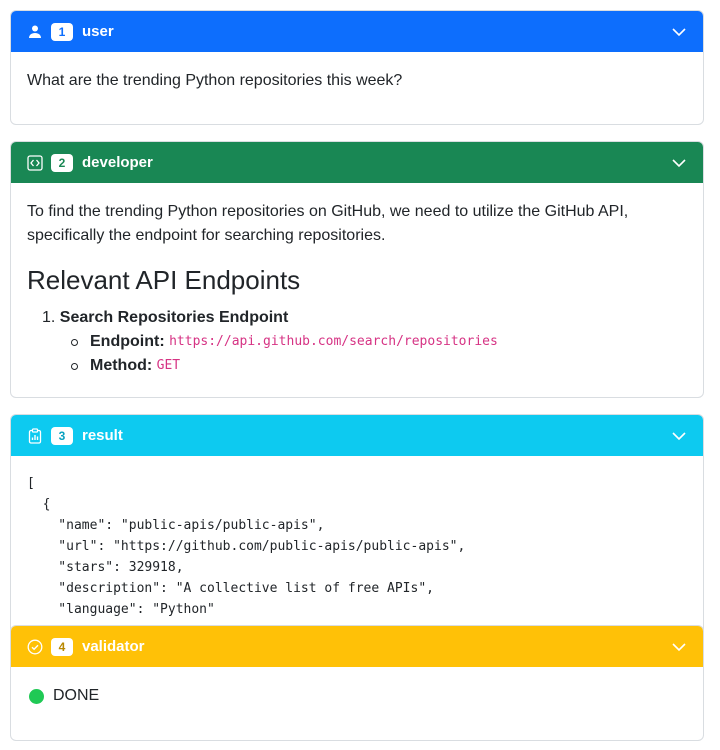  What do you see at coordinates (113, 646) in the screenshot?
I see `role-label: validator` at bounding box center [113, 646].